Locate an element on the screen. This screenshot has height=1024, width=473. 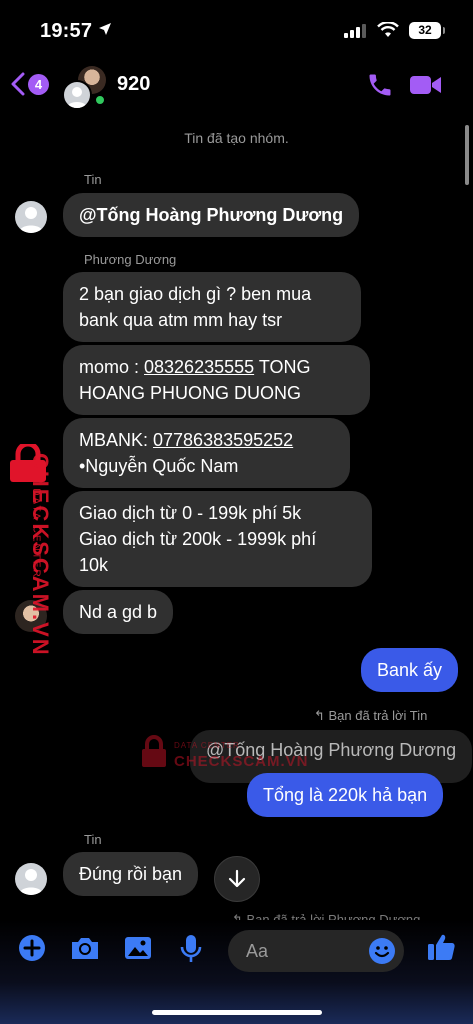
system-message: Tin đã tạo nhóm. is located at coordinates (236, 138).